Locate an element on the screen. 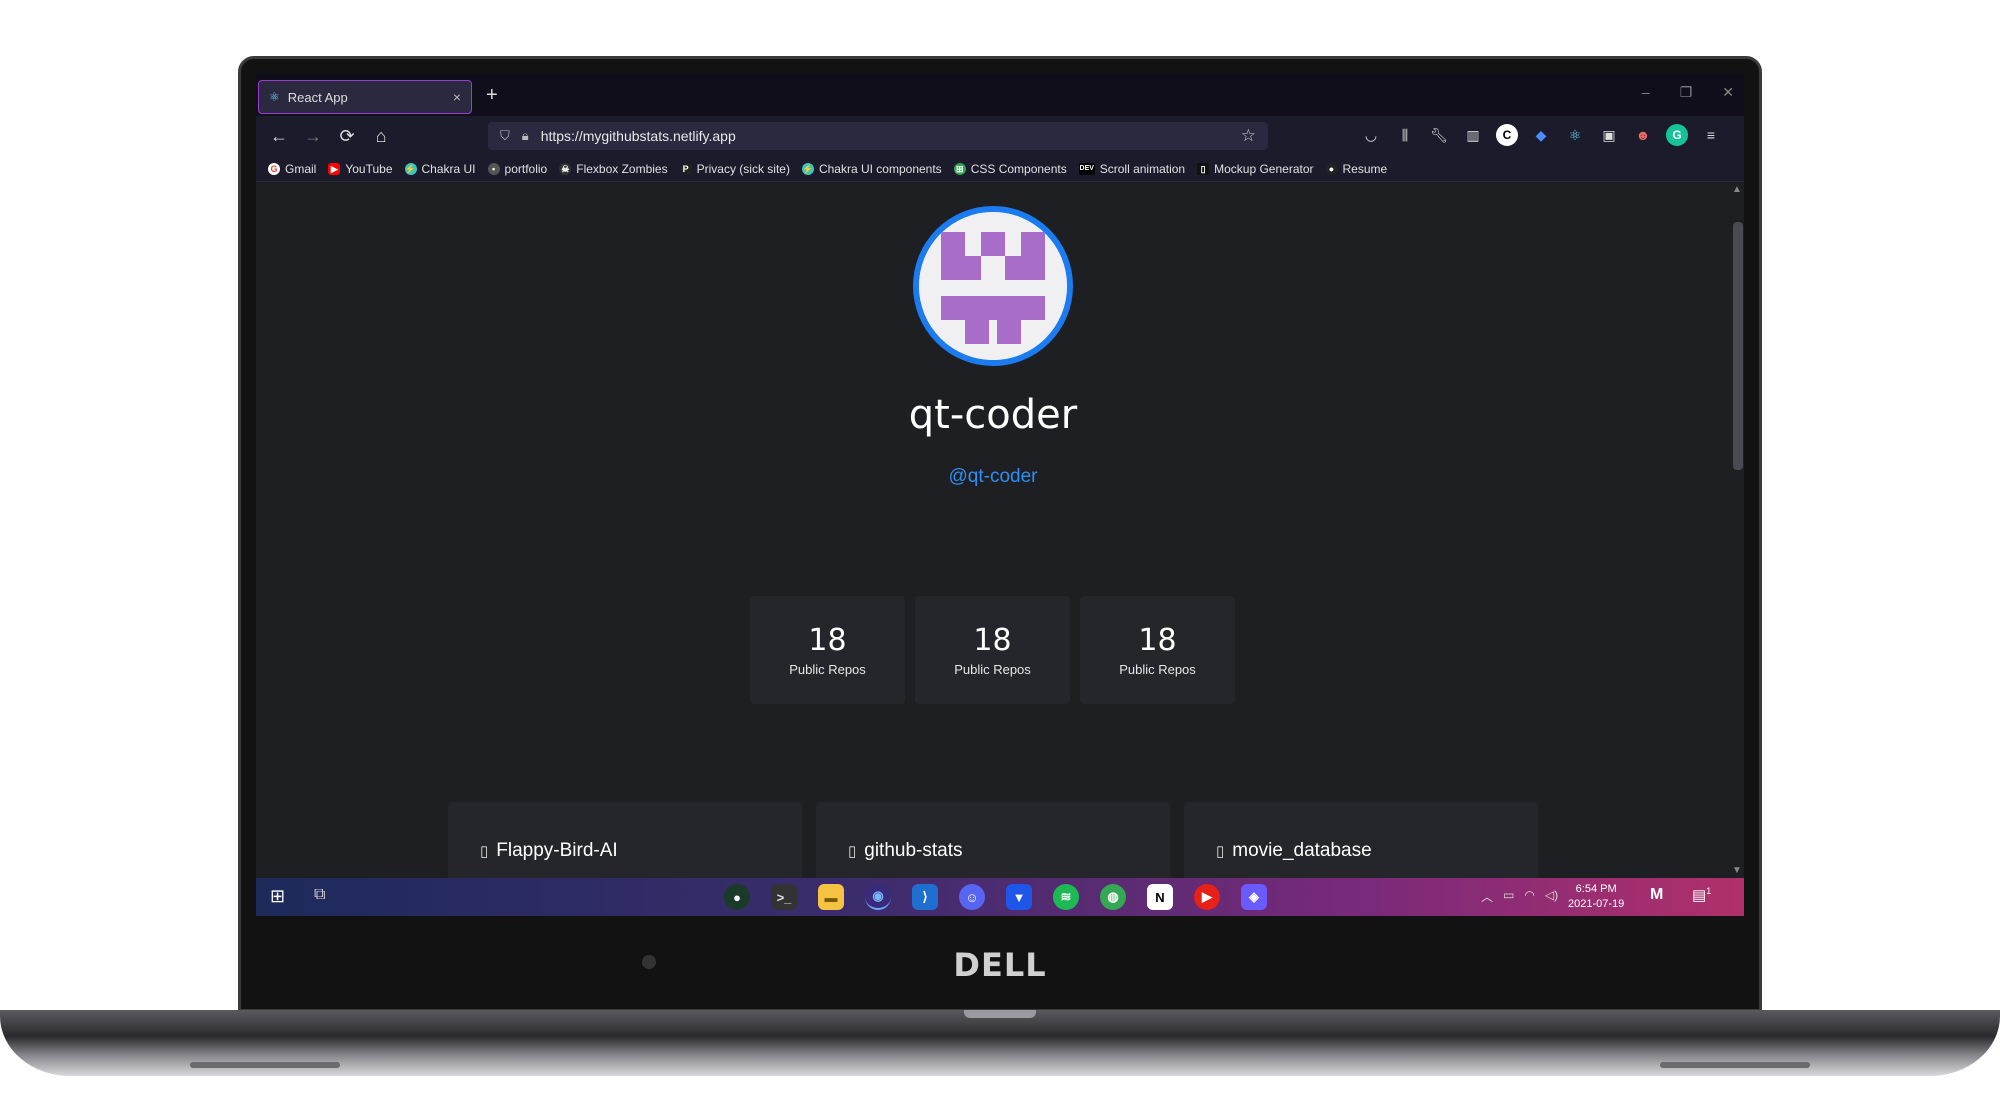 The width and height of the screenshot is (2000, 1099). shield-icon: ⛉ is located at coordinates (505, 136).